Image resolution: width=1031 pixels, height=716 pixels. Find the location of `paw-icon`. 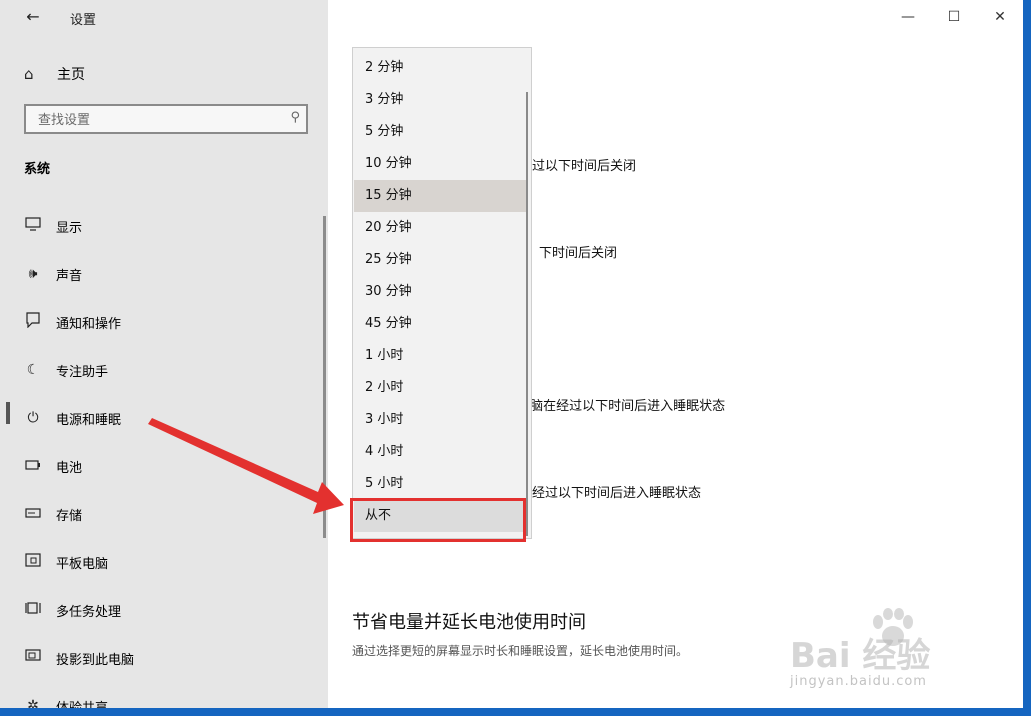

paw-icon is located at coordinates (893, 627).